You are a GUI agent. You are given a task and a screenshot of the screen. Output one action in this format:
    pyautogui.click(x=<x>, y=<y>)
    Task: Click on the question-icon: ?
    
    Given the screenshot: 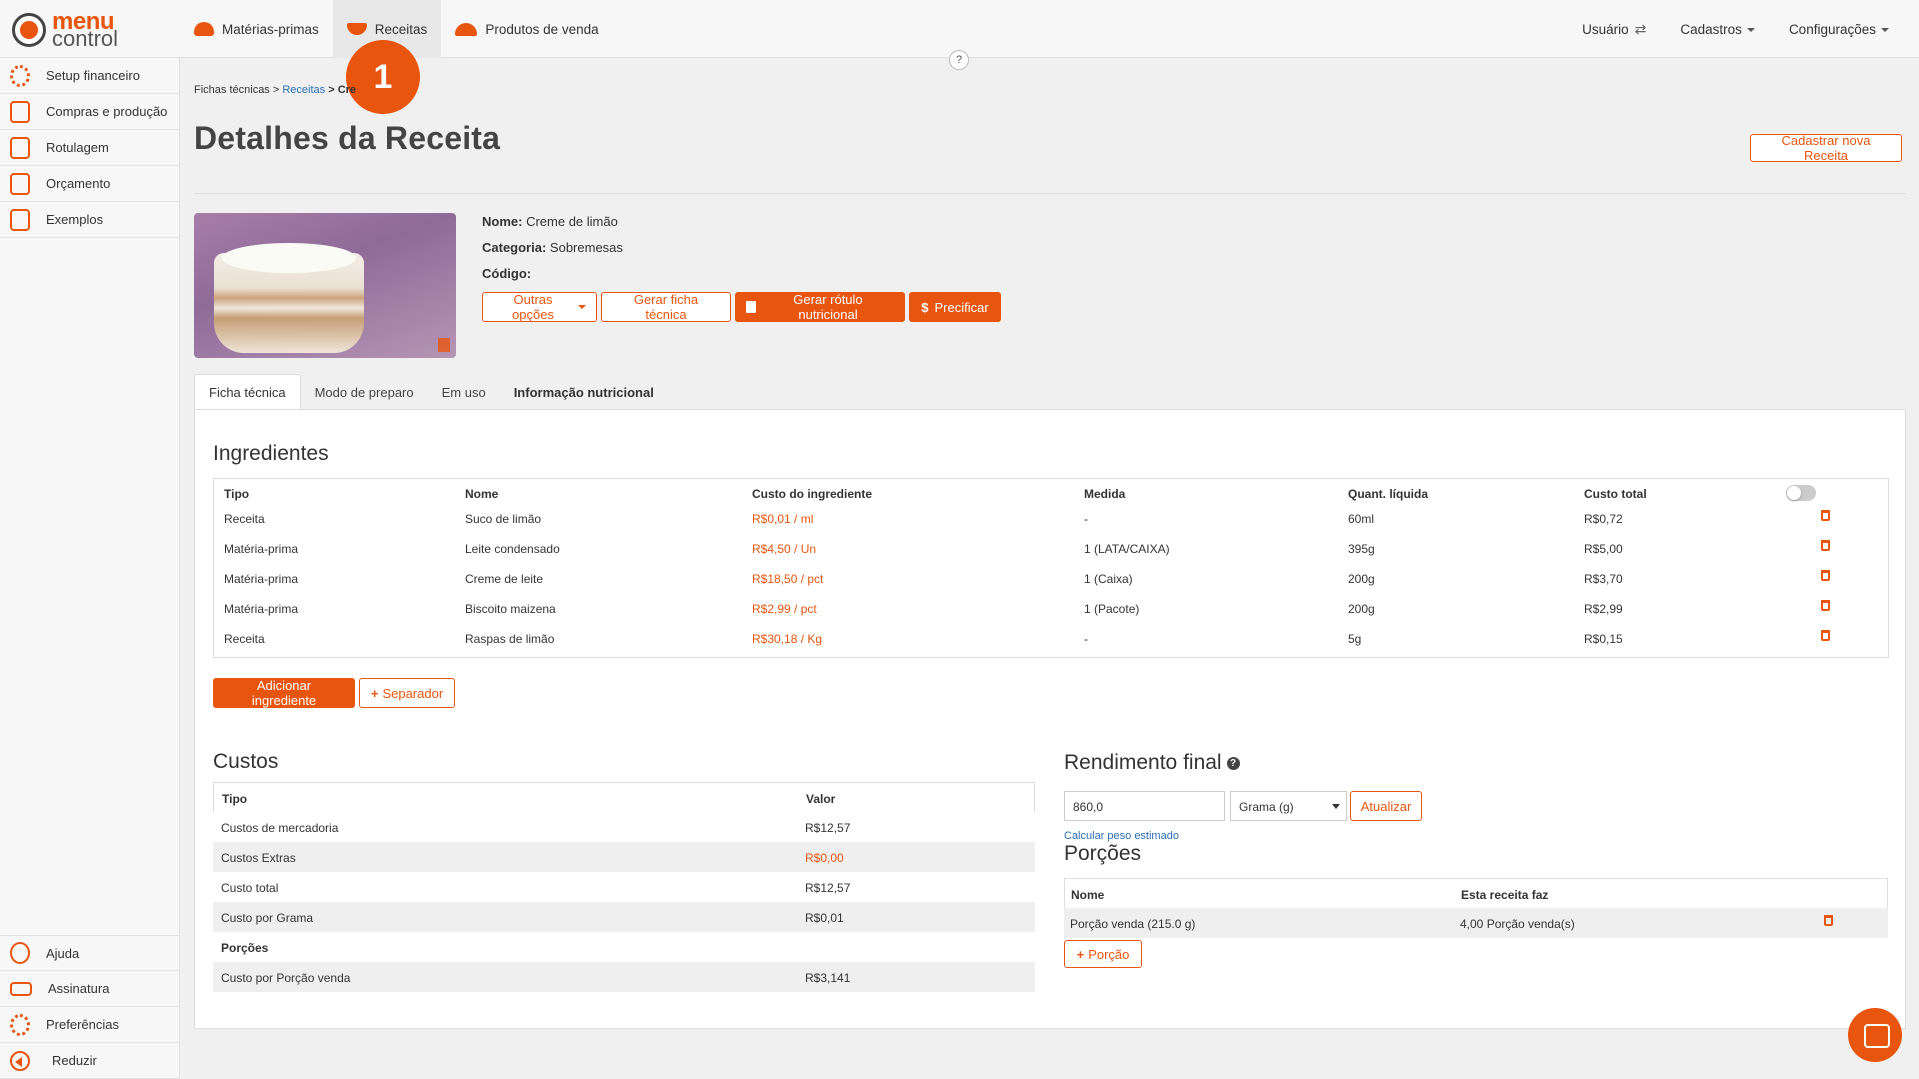 What is the action you would take?
    pyautogui.click(x=1233, y=763)
    